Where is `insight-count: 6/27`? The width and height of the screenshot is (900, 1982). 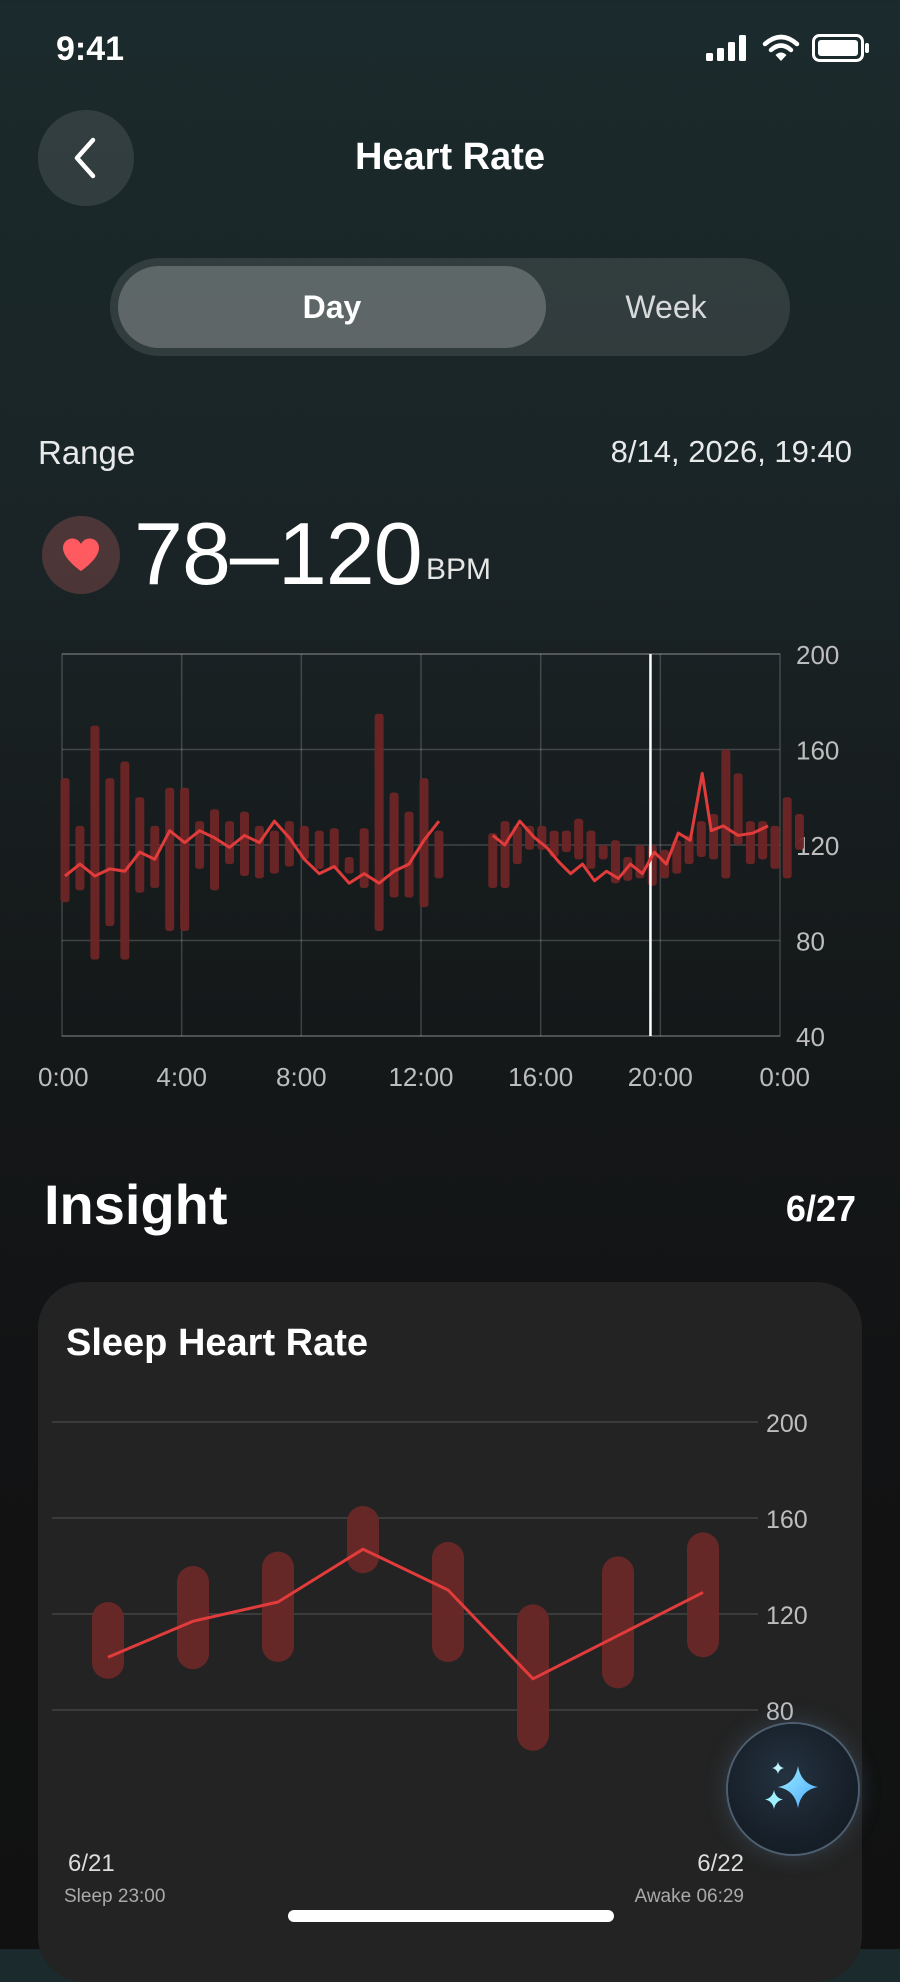
insight-count: 6/27 is located at coordinates (820, 1208).